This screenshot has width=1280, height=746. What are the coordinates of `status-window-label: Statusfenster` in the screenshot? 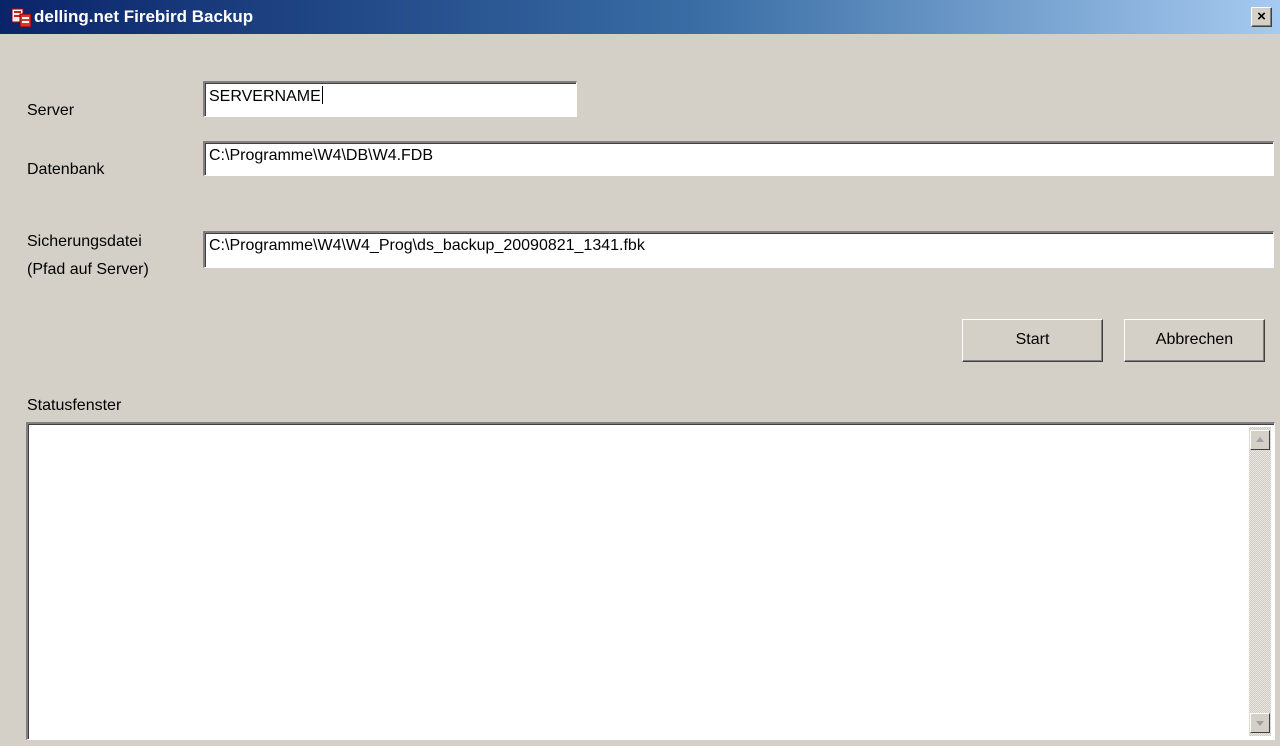 It's located at (74, 405).